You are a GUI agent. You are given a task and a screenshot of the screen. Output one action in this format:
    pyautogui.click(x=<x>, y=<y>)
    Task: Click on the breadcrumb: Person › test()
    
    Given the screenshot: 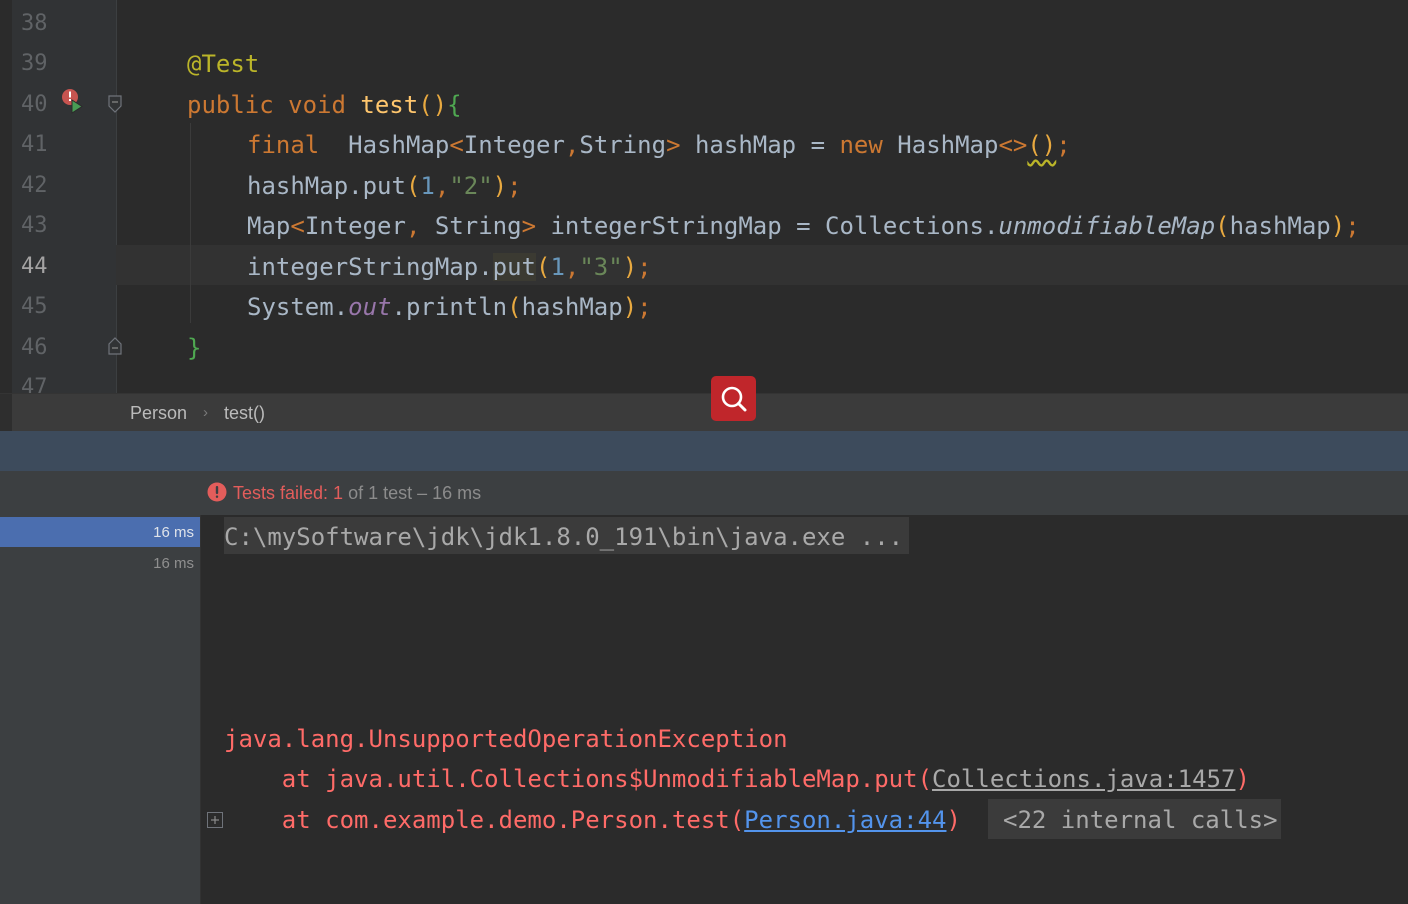 What is the action you would take?
    pyautogui.click(x=704, y=412)
    